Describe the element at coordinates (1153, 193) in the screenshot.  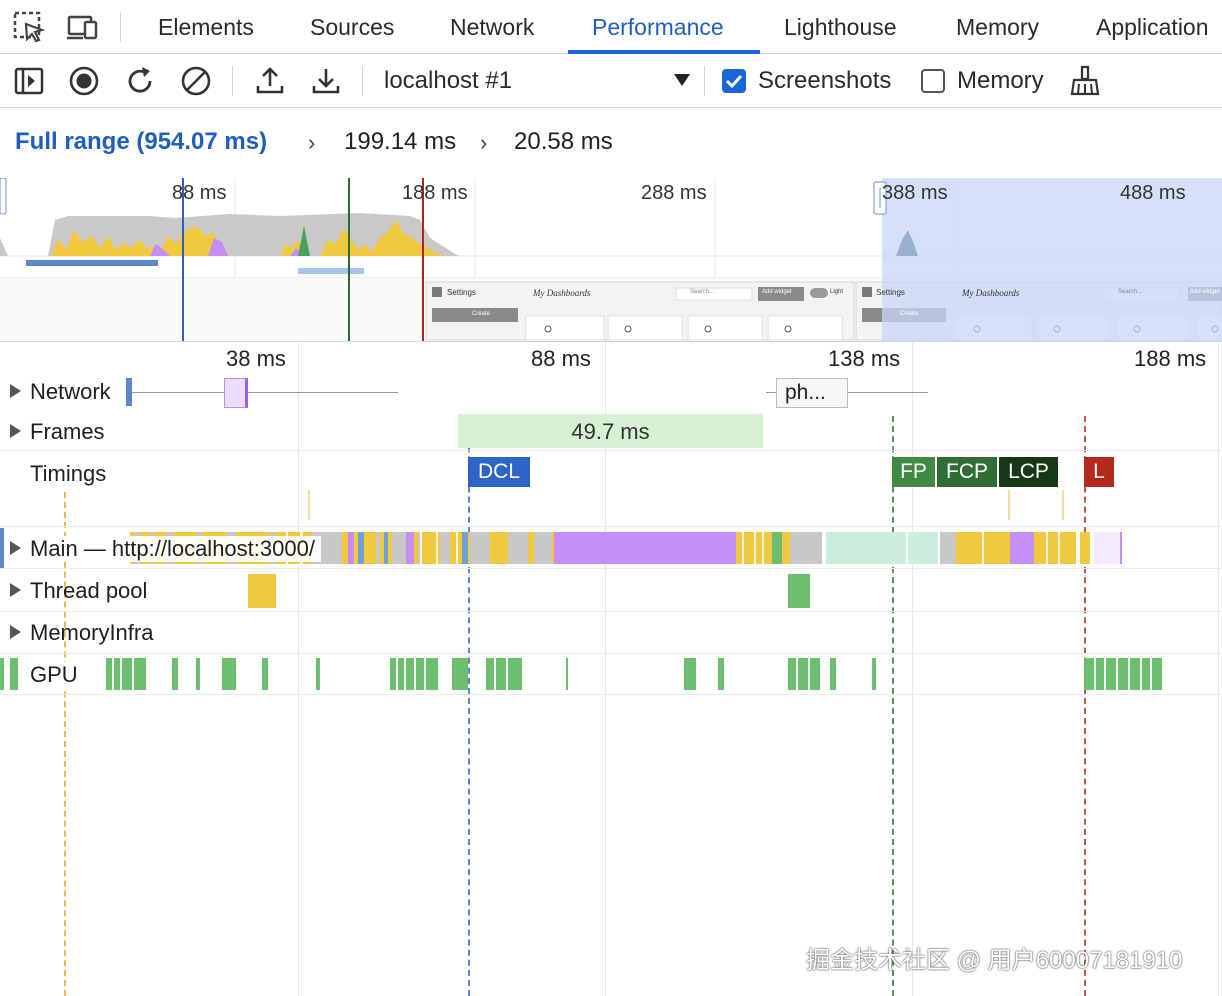
I see `overview-tick: 488 ms` at that location.